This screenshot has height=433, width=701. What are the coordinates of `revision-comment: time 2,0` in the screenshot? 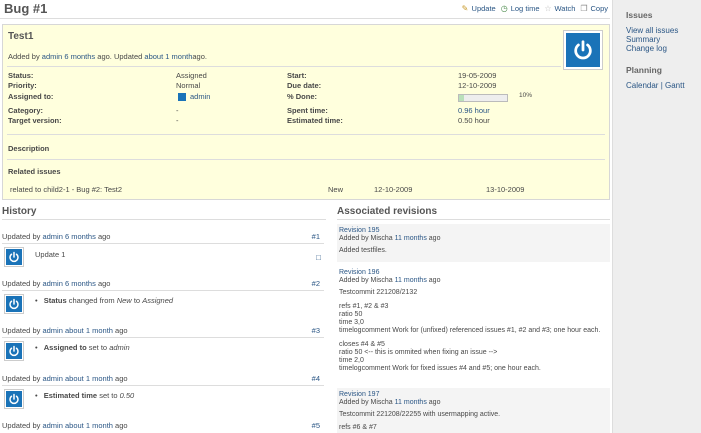 It's located at (351, 360).